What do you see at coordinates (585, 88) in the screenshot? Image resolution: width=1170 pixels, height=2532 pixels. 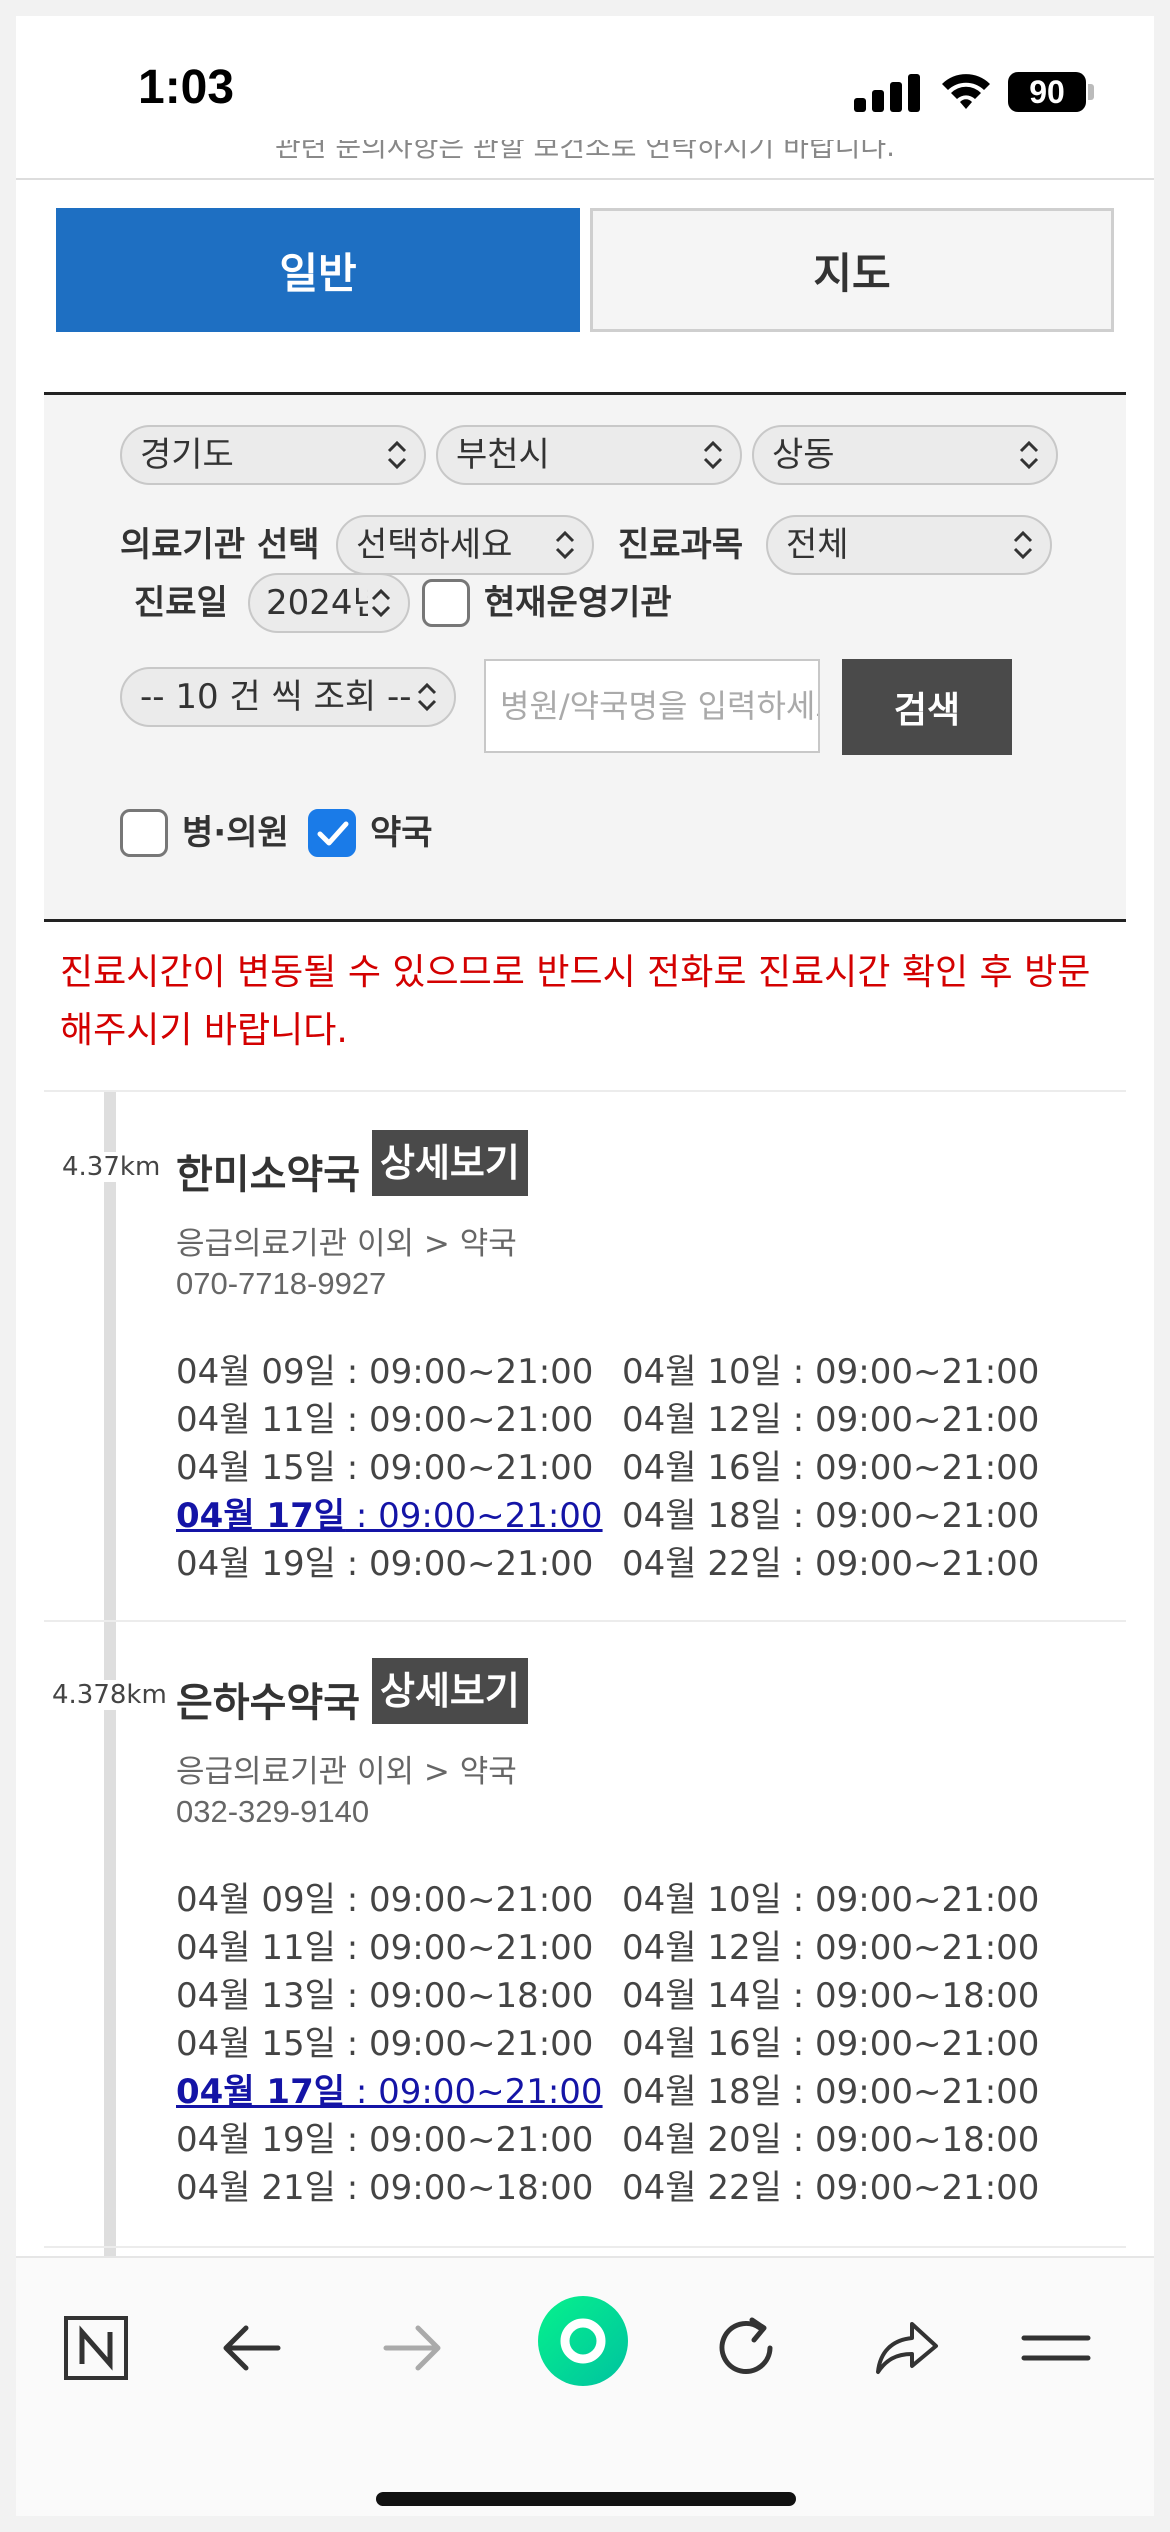 I see `status-bar: 1:03 90 관련 문의사항은 관할 보건소로 연락하시기 바랍니다.` at bounding box center [585, 88].